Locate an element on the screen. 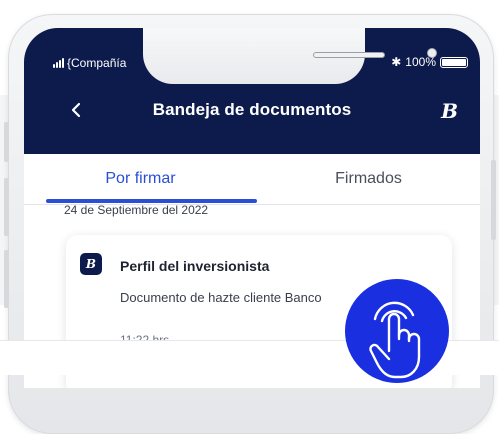  phone-volume-down-button is located at coordinates (6, 279).